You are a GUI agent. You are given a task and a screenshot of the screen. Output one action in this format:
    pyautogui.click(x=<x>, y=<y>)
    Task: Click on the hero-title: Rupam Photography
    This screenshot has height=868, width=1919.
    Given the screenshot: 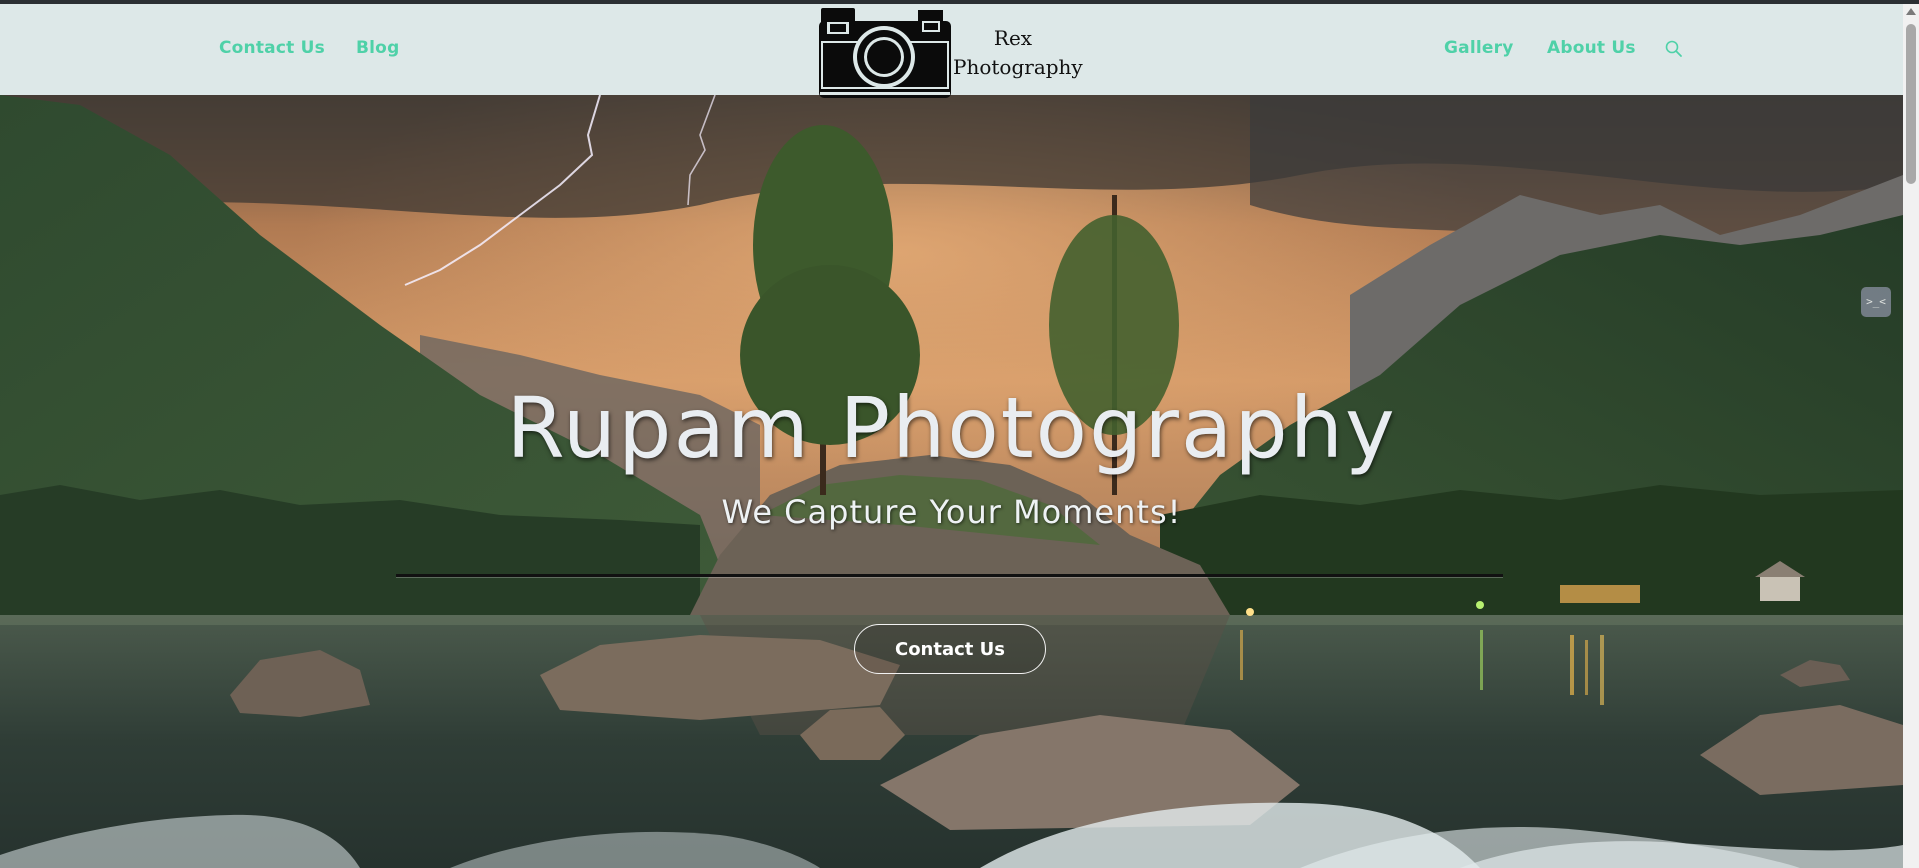 What is the action you would take?
    pyautogui.click(x=951, y=428)
    